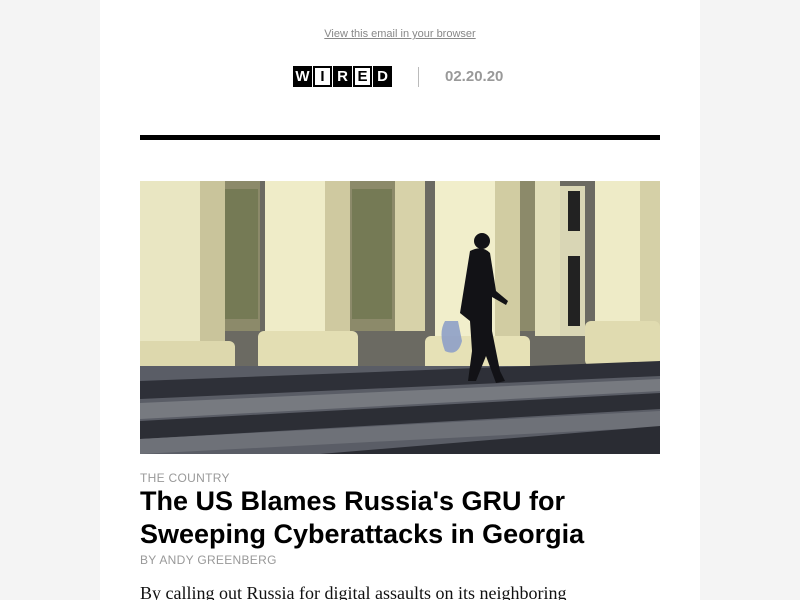 The width and height of the screenshot is (800, 600). Describe the element at coordinates (474, 76) in the screenshot. I see `issue-date: 02.20.20` at that location.